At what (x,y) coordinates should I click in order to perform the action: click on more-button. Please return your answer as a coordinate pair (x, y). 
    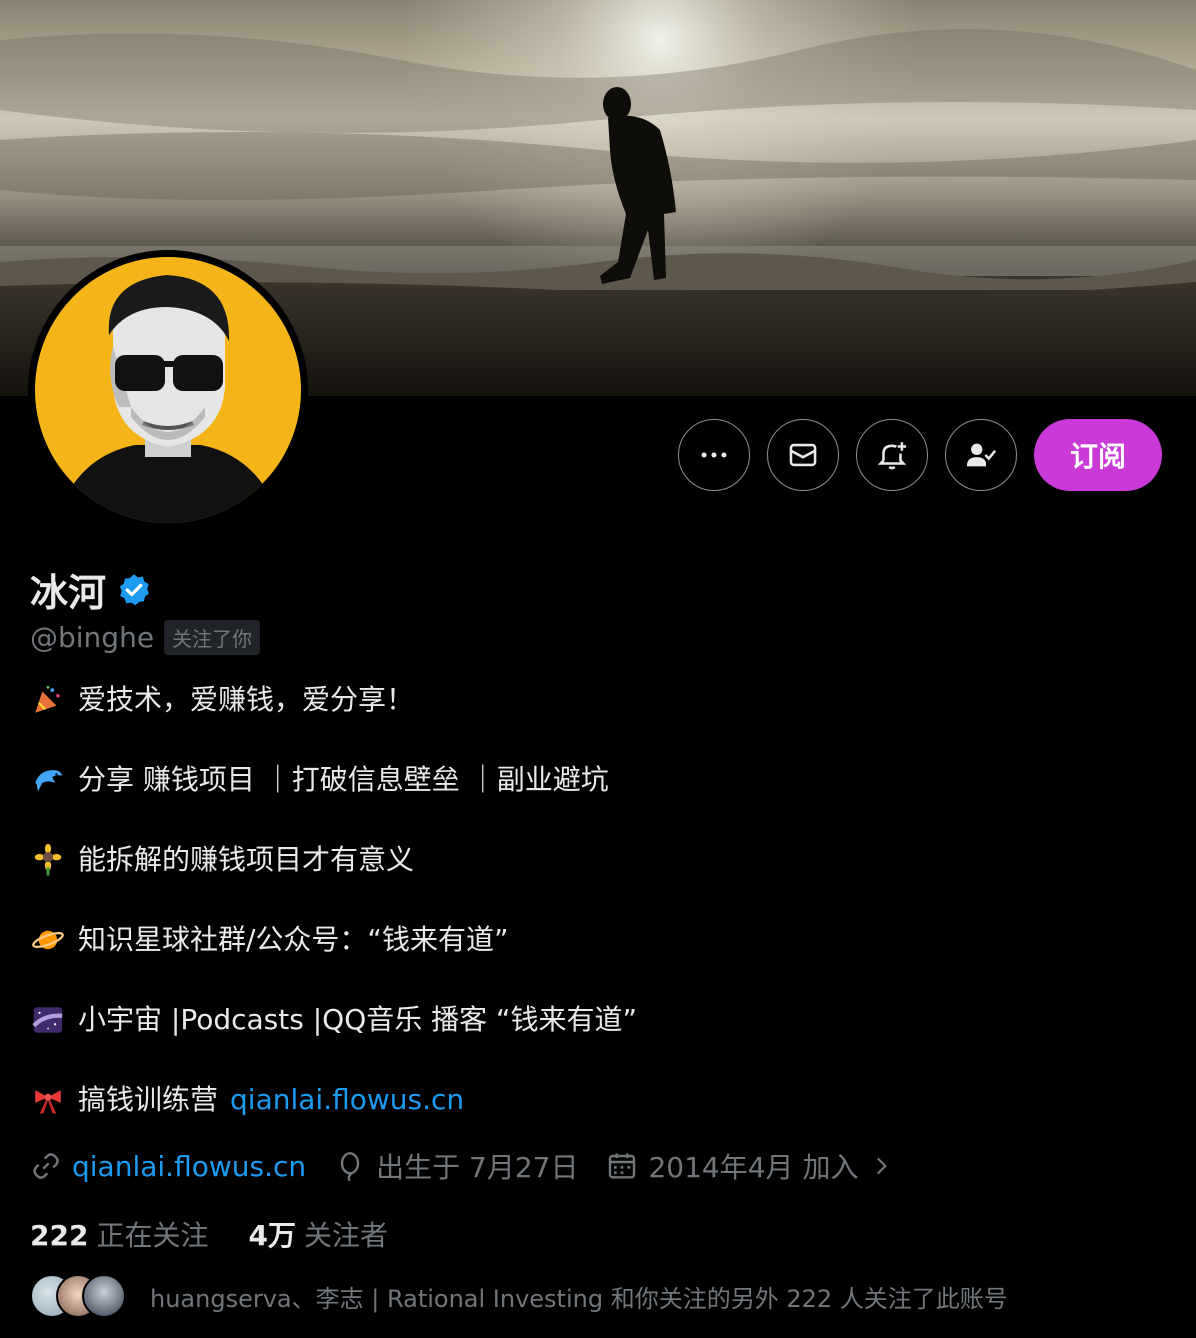
    Looking at the image, I should click on (714, 455).